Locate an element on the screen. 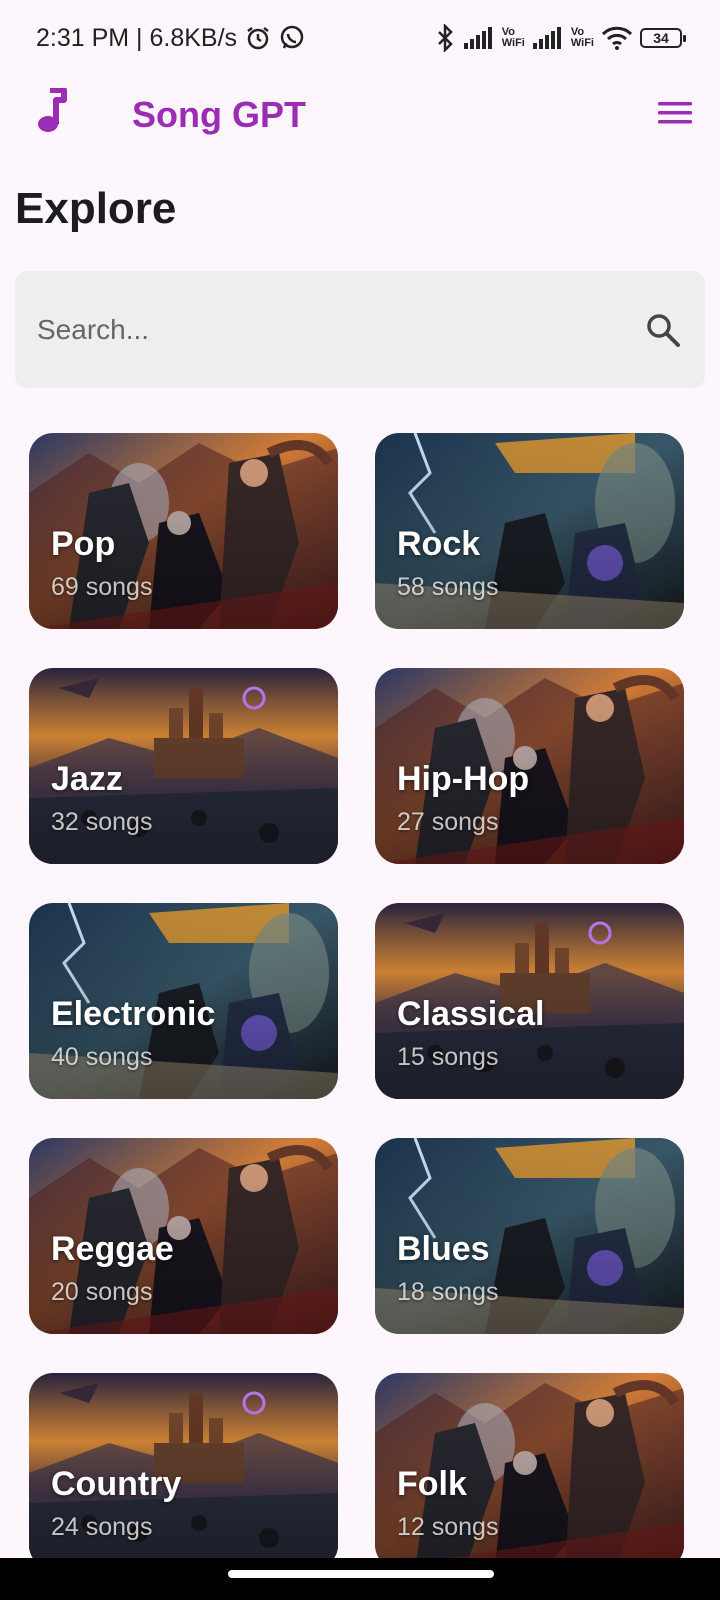 The width and height of the screenshot is (720, 1600). genre-song-count: 58 songs is located at coordinates (448, 587).